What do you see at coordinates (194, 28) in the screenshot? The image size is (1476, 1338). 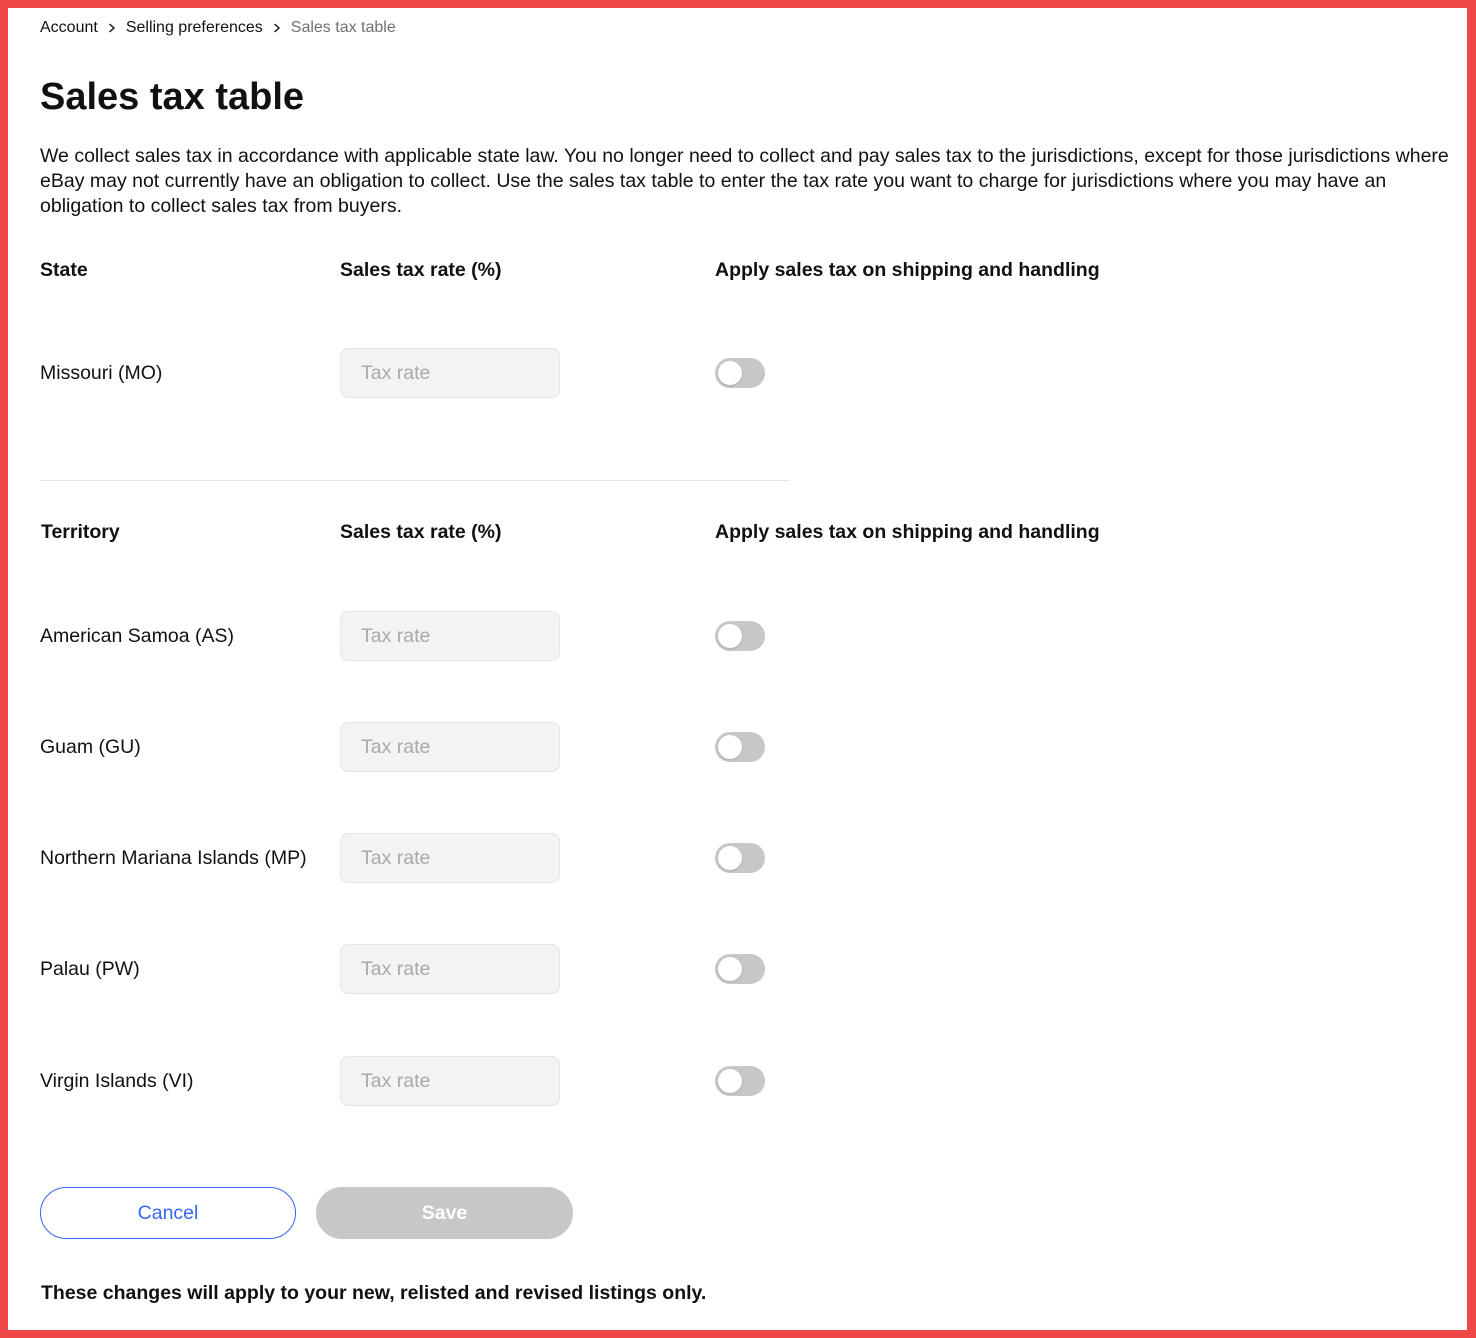 I see `breadcrumb-selling-preferences-link: Selling preferences` at bounding box center [194, 28].